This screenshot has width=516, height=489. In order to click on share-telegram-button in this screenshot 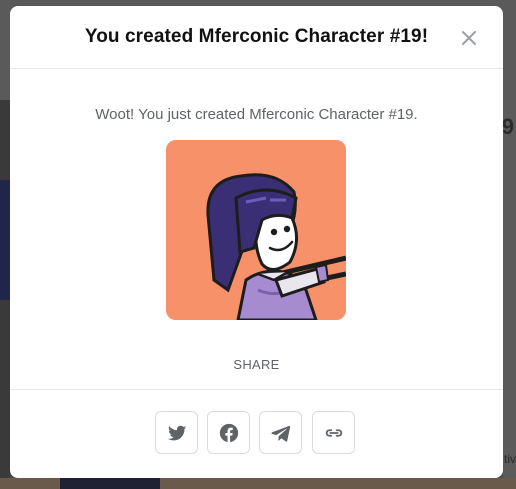, I will do `click(280, 432)`.